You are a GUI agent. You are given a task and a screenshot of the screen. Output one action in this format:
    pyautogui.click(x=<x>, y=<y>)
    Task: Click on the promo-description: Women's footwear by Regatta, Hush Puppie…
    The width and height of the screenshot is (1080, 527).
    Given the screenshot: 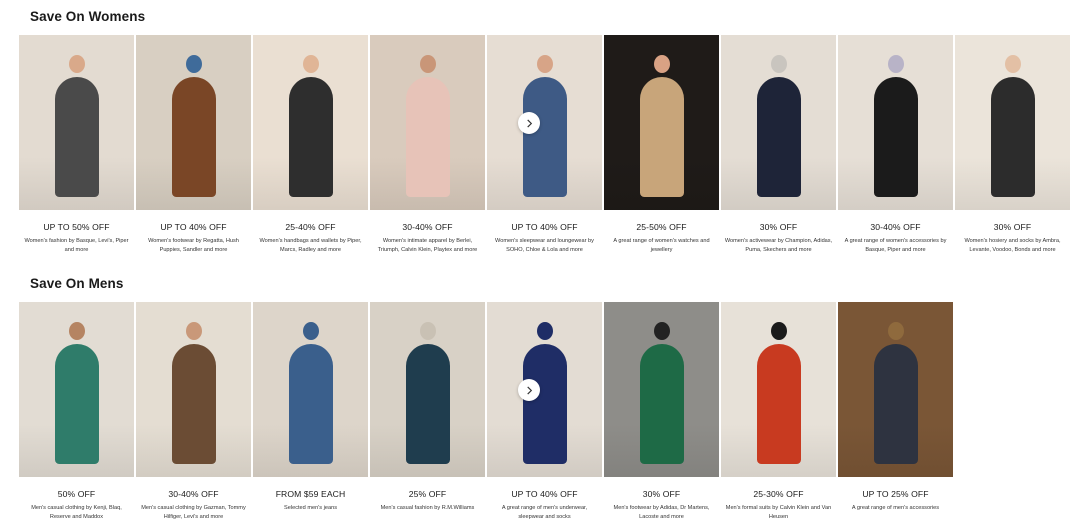 What is the action you would take?
    pyautogui.click(x=193, y=245)
    